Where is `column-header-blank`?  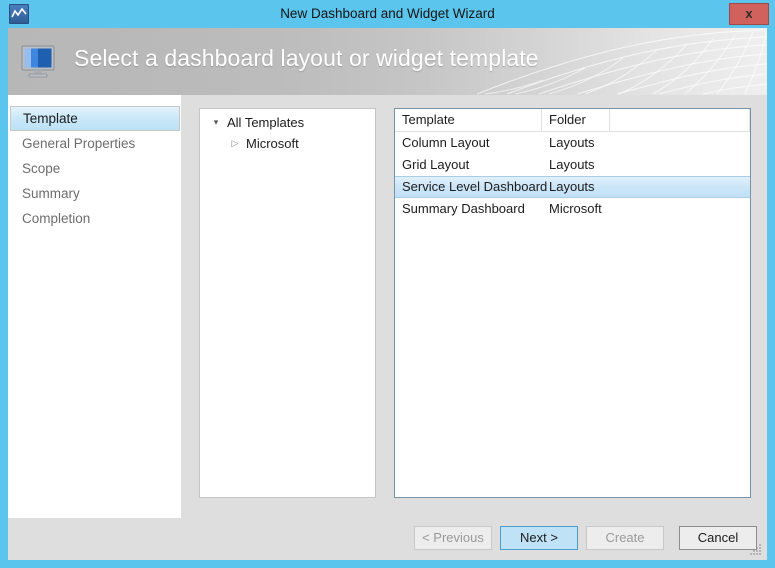
column-header-blank is located at coordinates (680, 120).